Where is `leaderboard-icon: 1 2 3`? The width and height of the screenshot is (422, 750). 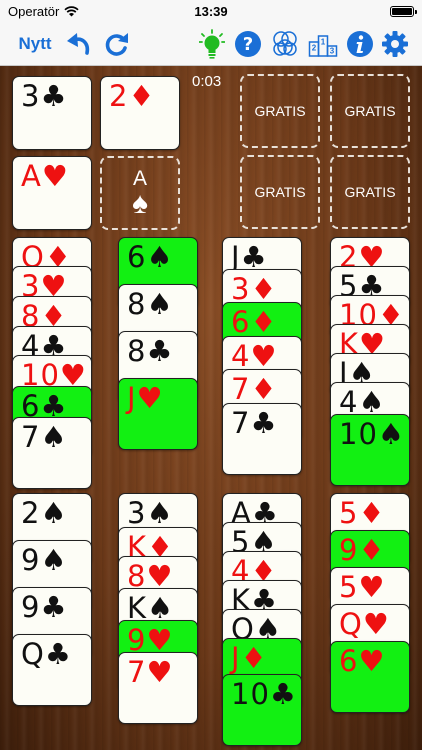 leaderboard-icon: 1 2 3 is located at coordinates (323, 45).